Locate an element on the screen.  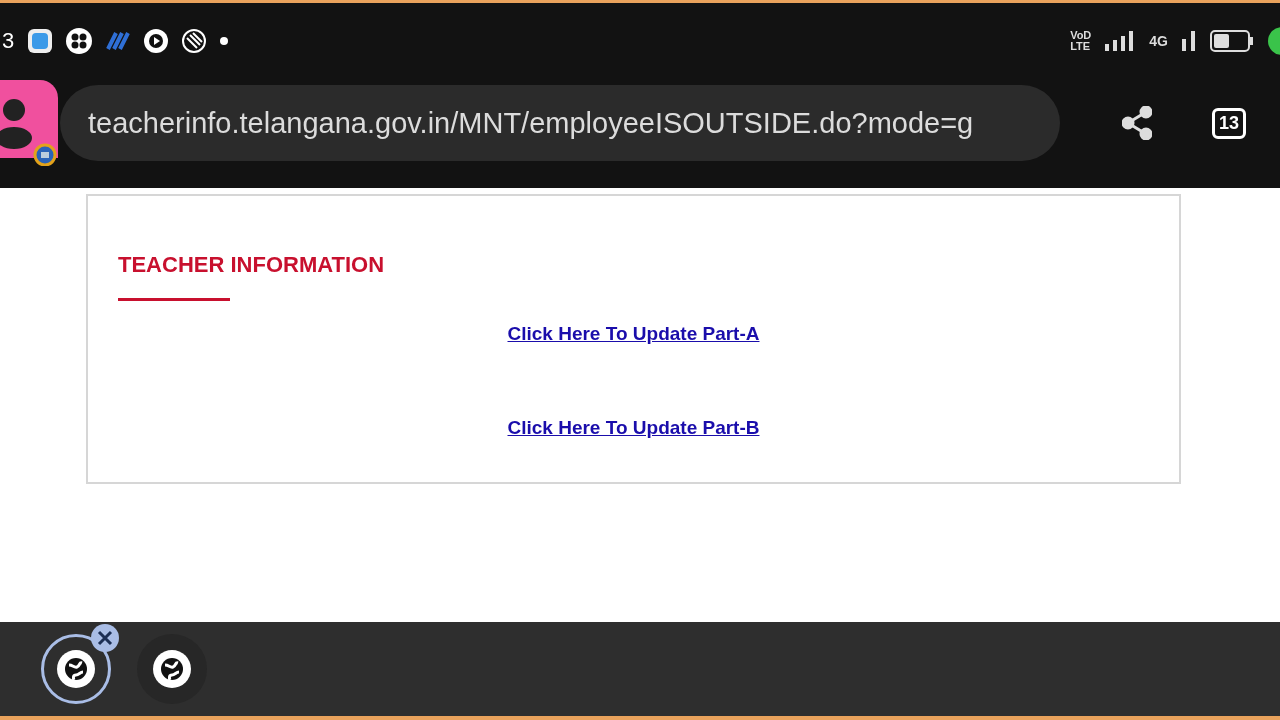
address-bar: teacherinfo.telangana.gov.in/MNT/employeeISOUTSIDE.do?mode=g is located at coordinates (560, 123).